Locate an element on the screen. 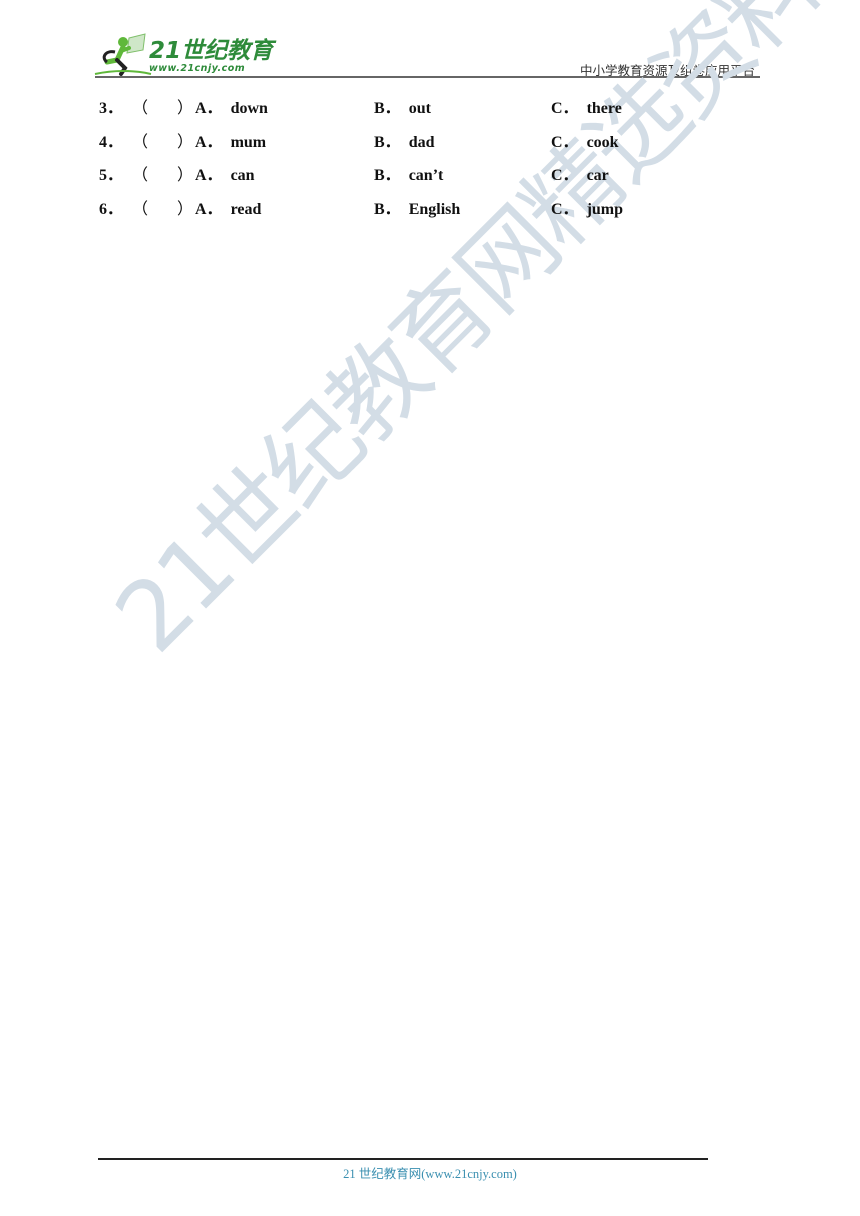 This screenshot has height=1216, width=860. option-b: B． out is located at coordinates (402, 109).